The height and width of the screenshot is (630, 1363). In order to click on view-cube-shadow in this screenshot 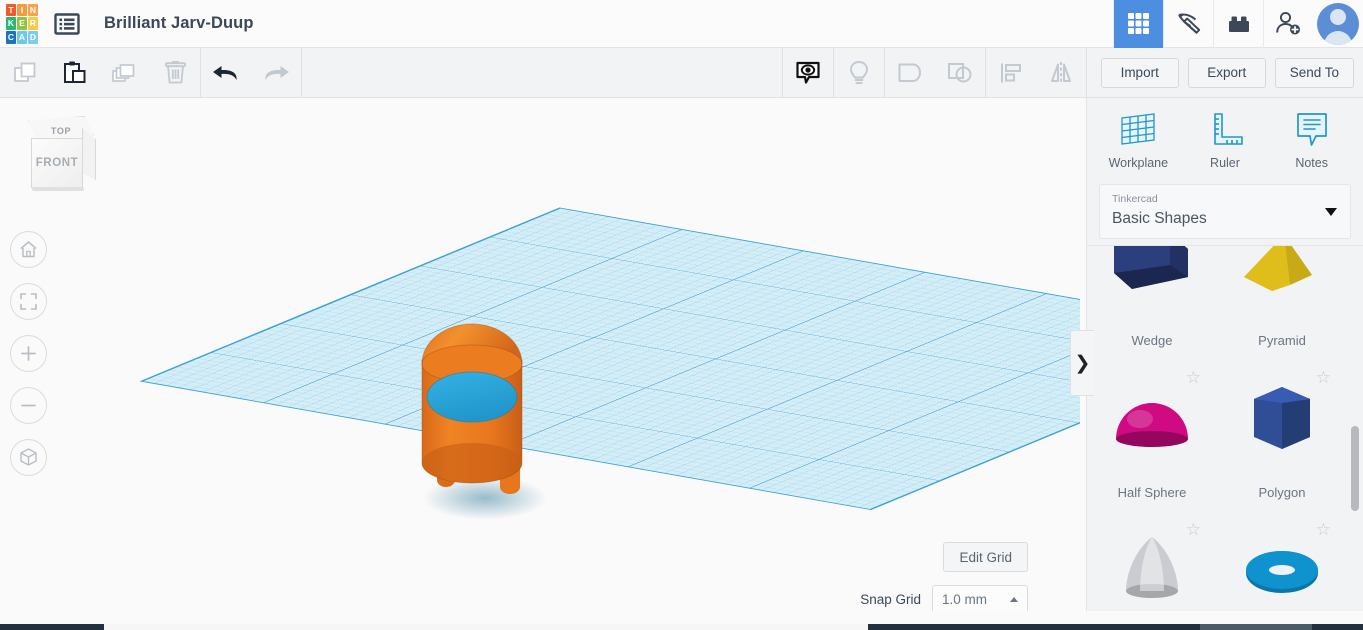, I will do `click(58, 189)`.